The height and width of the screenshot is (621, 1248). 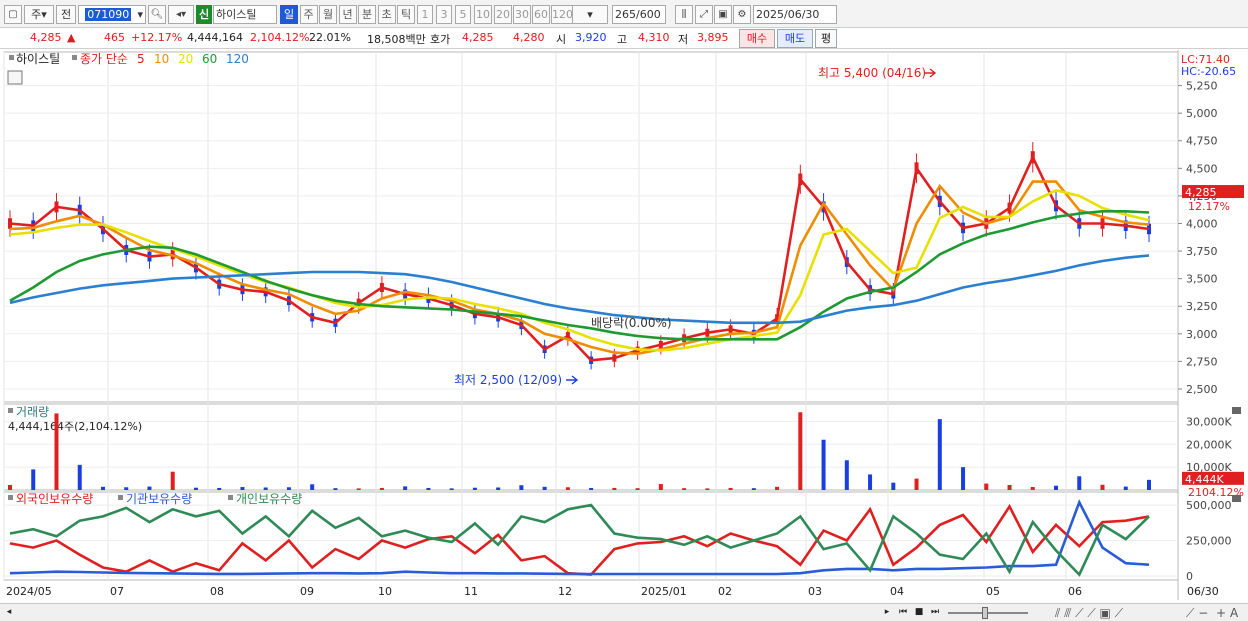 What do you see at coordinates (1209, 541) in the screenshot?
I see `holdings-tick-label: 250,000` at bounding box center [1209, 541].